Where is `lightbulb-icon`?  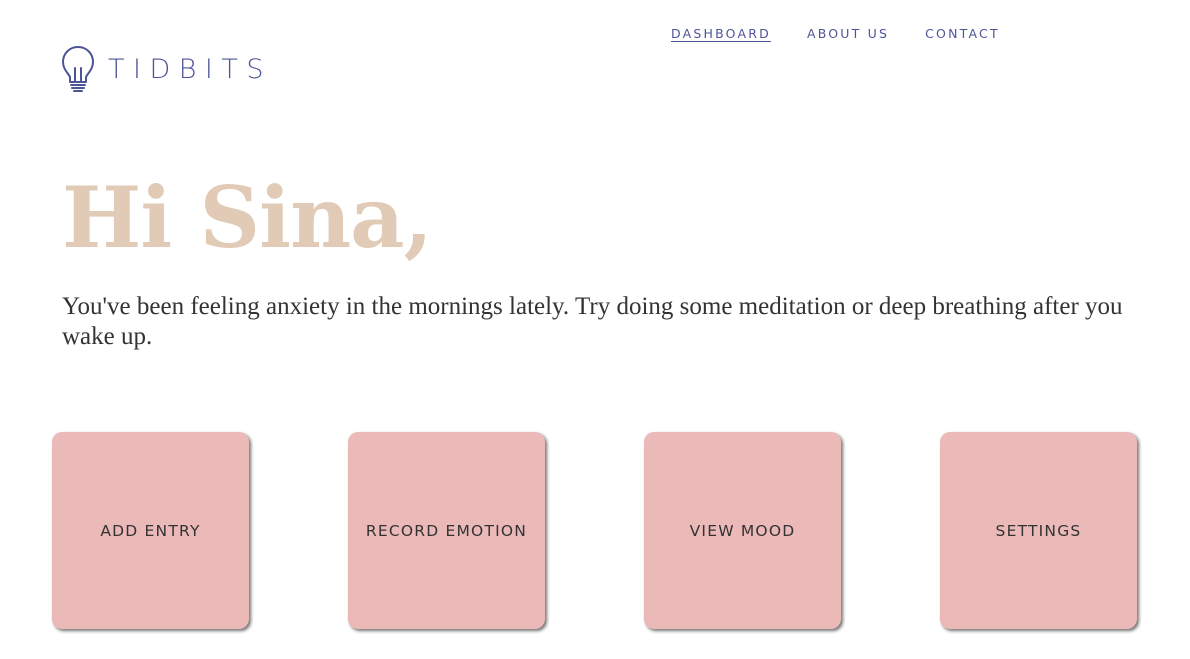
lightbulb-icon is located at coordinates (78, 69).